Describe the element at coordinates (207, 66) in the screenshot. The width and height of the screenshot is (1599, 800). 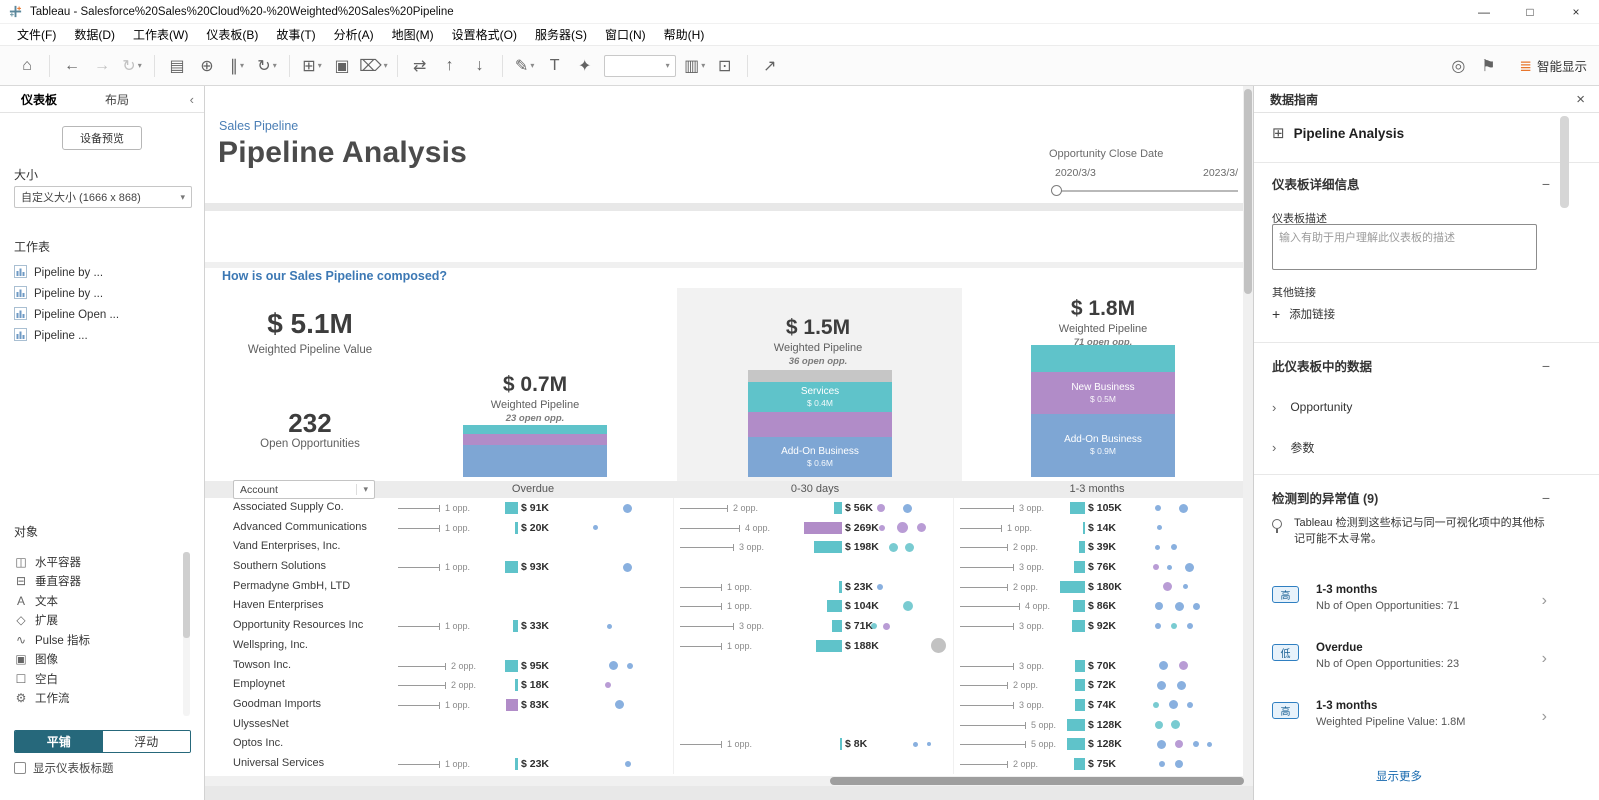
I see `add-data-icon: ⊕` at that location.